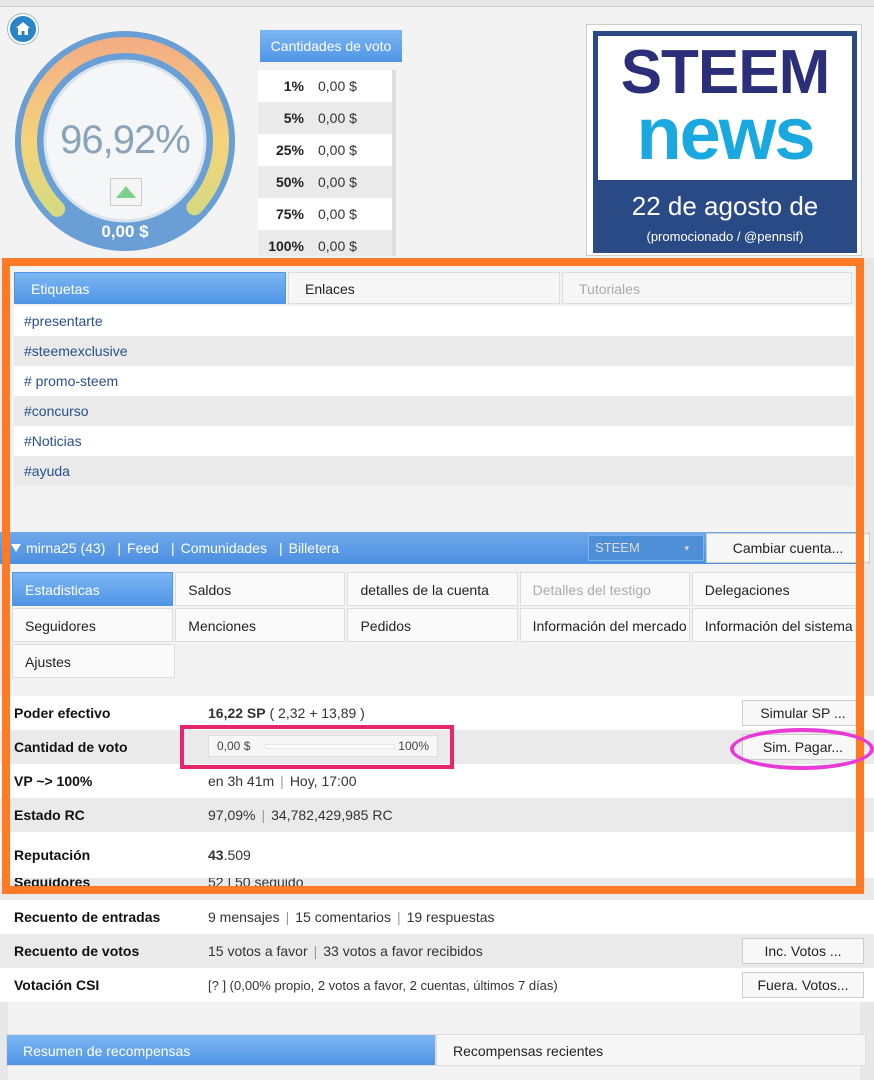  Describe the element at coordinates (71, 747) in the screenshot. I see `stat-label: Cantidad de voto` at that location.